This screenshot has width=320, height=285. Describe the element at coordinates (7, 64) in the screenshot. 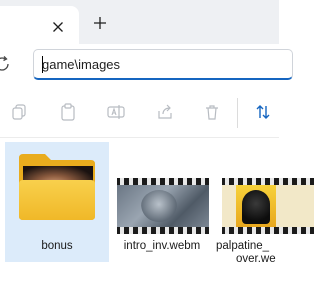

I see `refresh-icon` at that location.